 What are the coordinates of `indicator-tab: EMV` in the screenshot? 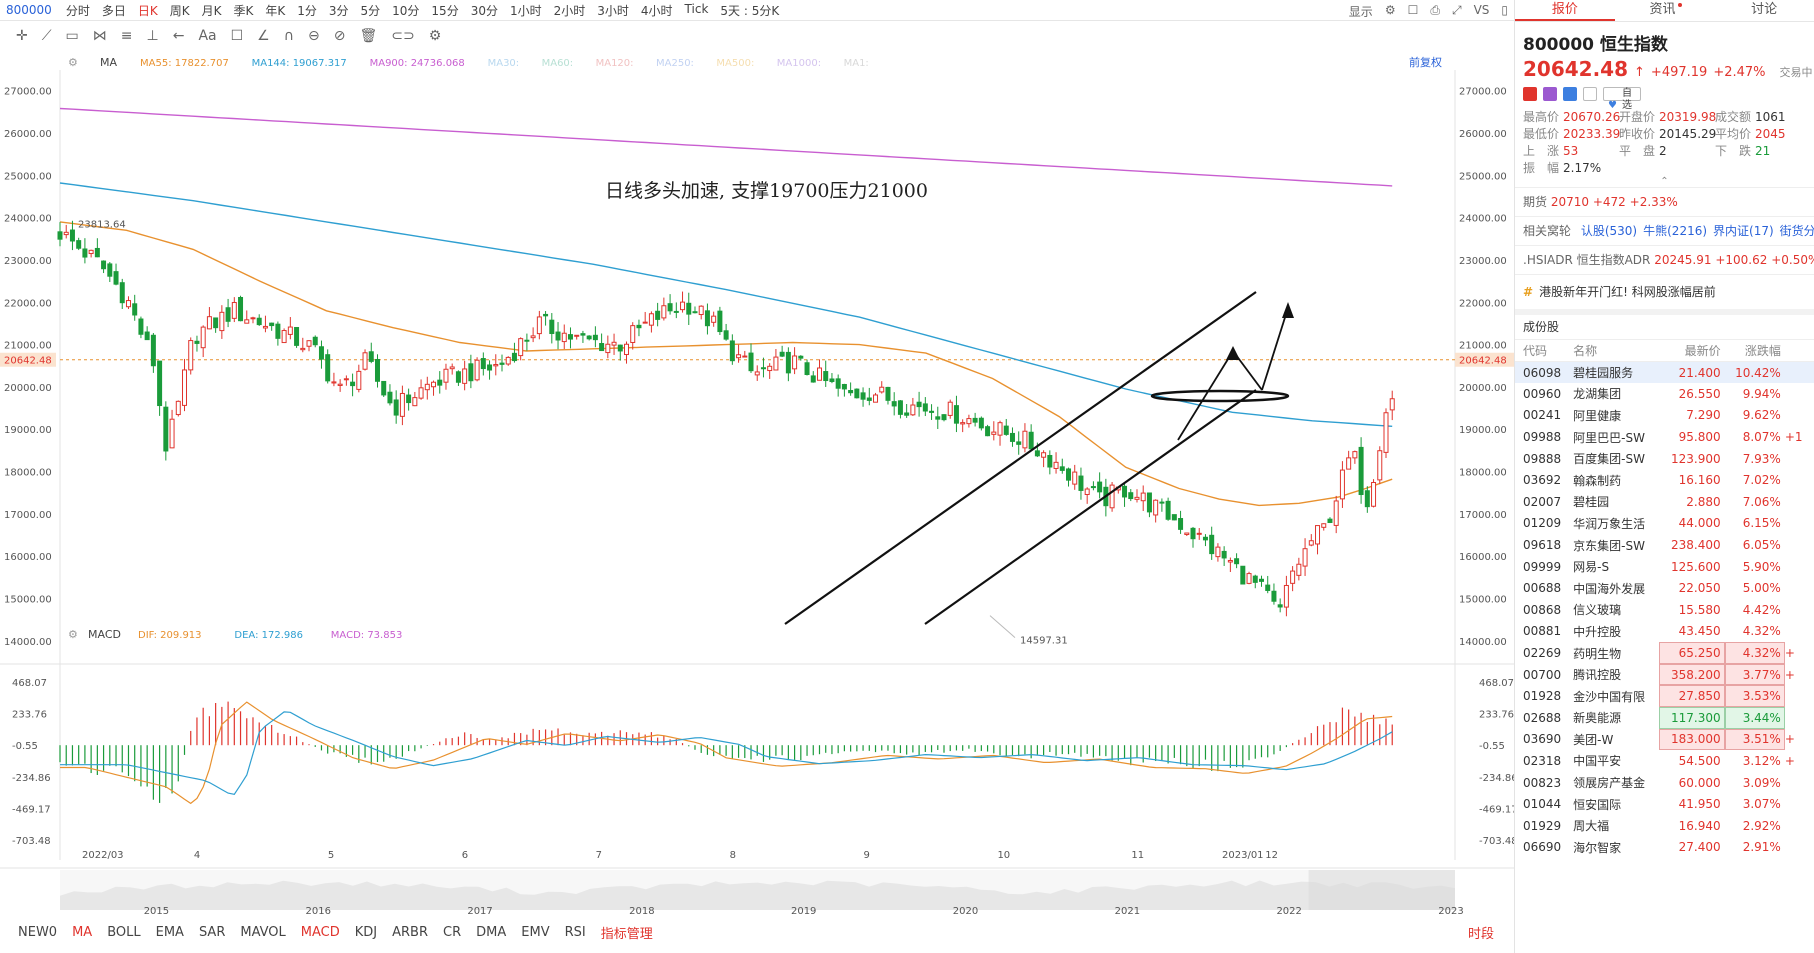 It's located at (535, 932).